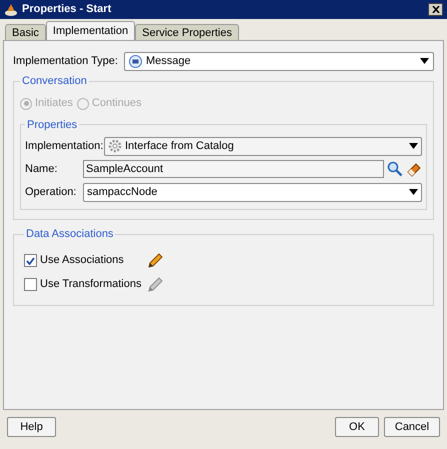  What do you see at coordinates (25, 32) in the screenshot?
I see `tab: Basic` at bounding box center [25, 32].